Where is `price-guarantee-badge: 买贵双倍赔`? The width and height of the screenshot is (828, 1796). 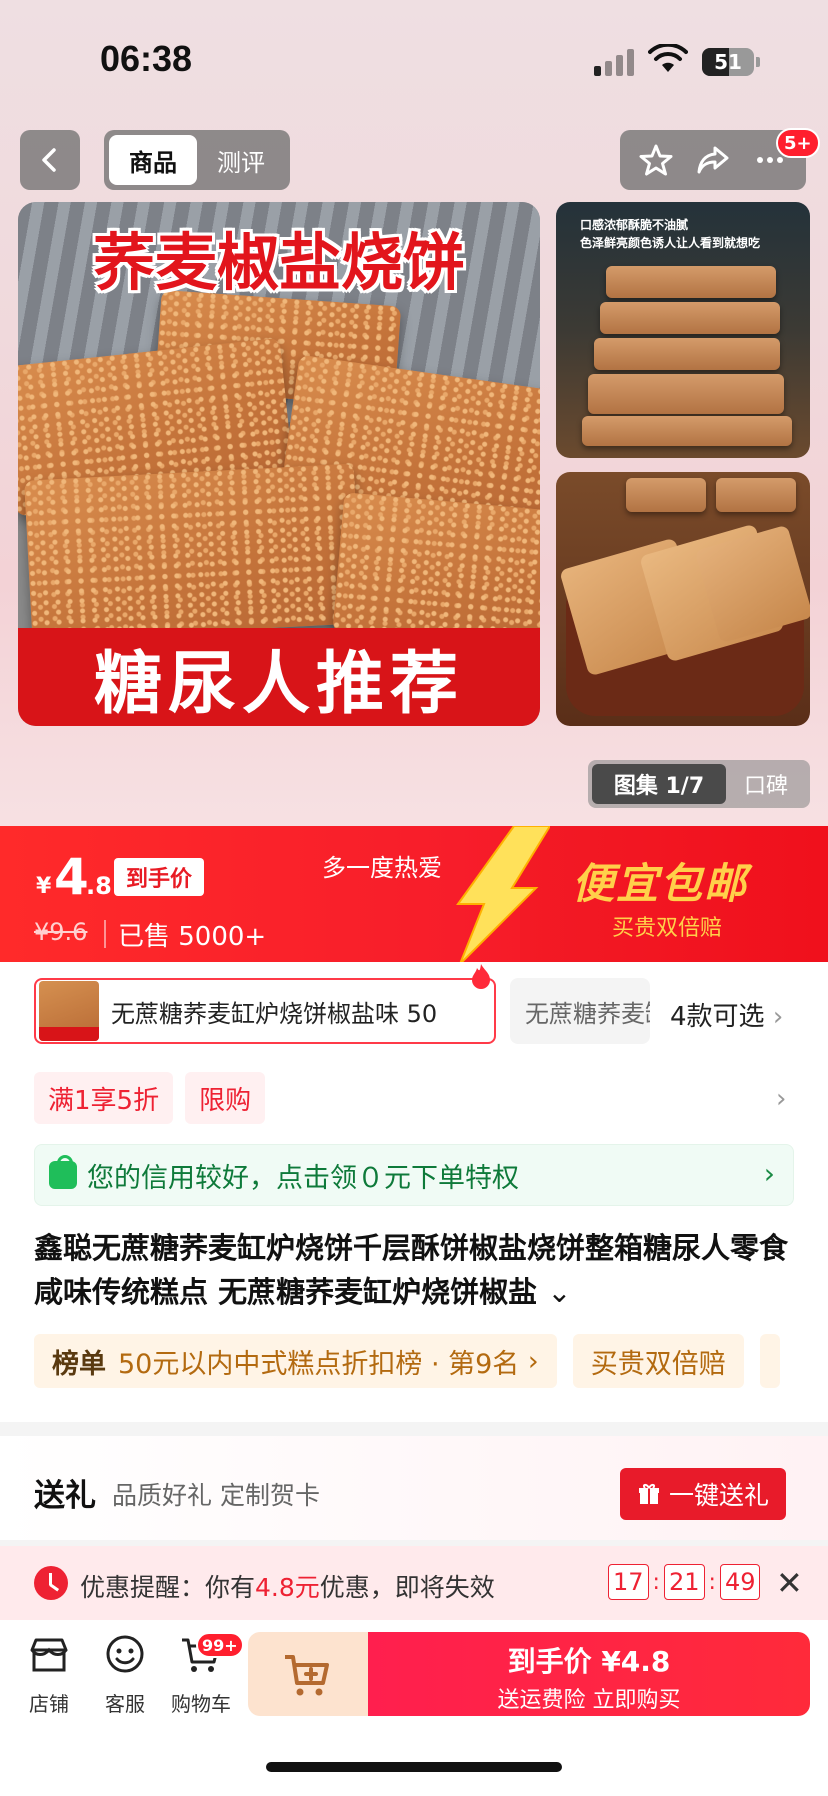 price-guarantee-badge: 买贵双倍赔 is located at coordinates (658, 1361).